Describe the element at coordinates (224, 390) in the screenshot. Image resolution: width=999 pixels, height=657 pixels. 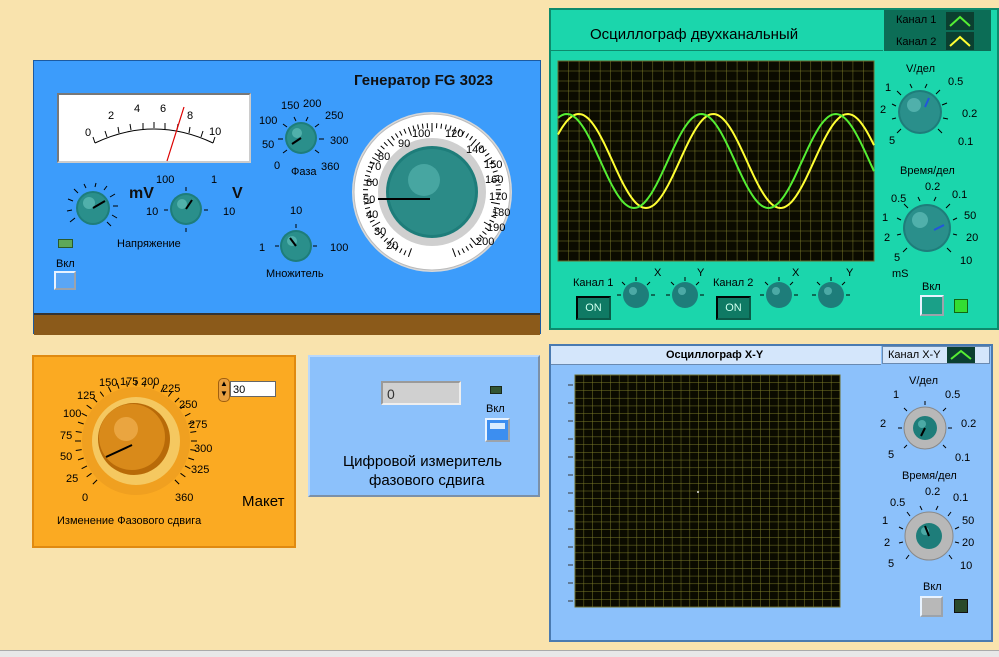
I see `phase-shift-spinner: ▲▼` at that location.